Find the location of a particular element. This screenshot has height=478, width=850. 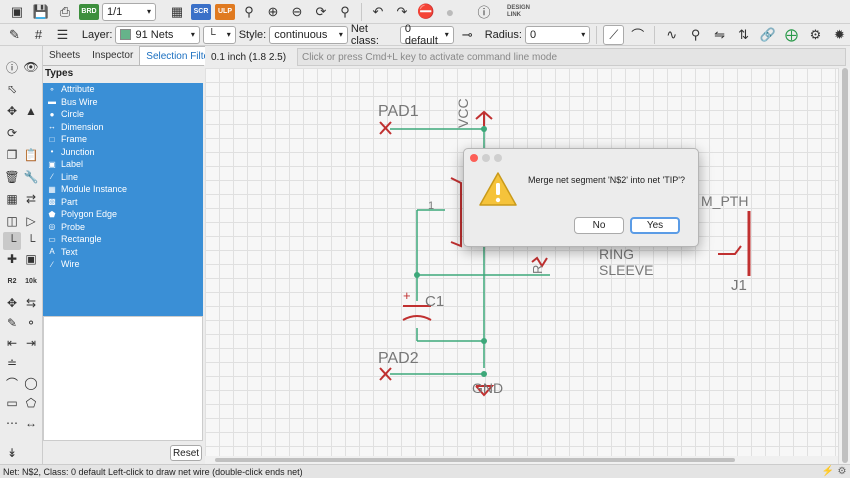

move-icon: ✥ is located at coordinates (12, 111).